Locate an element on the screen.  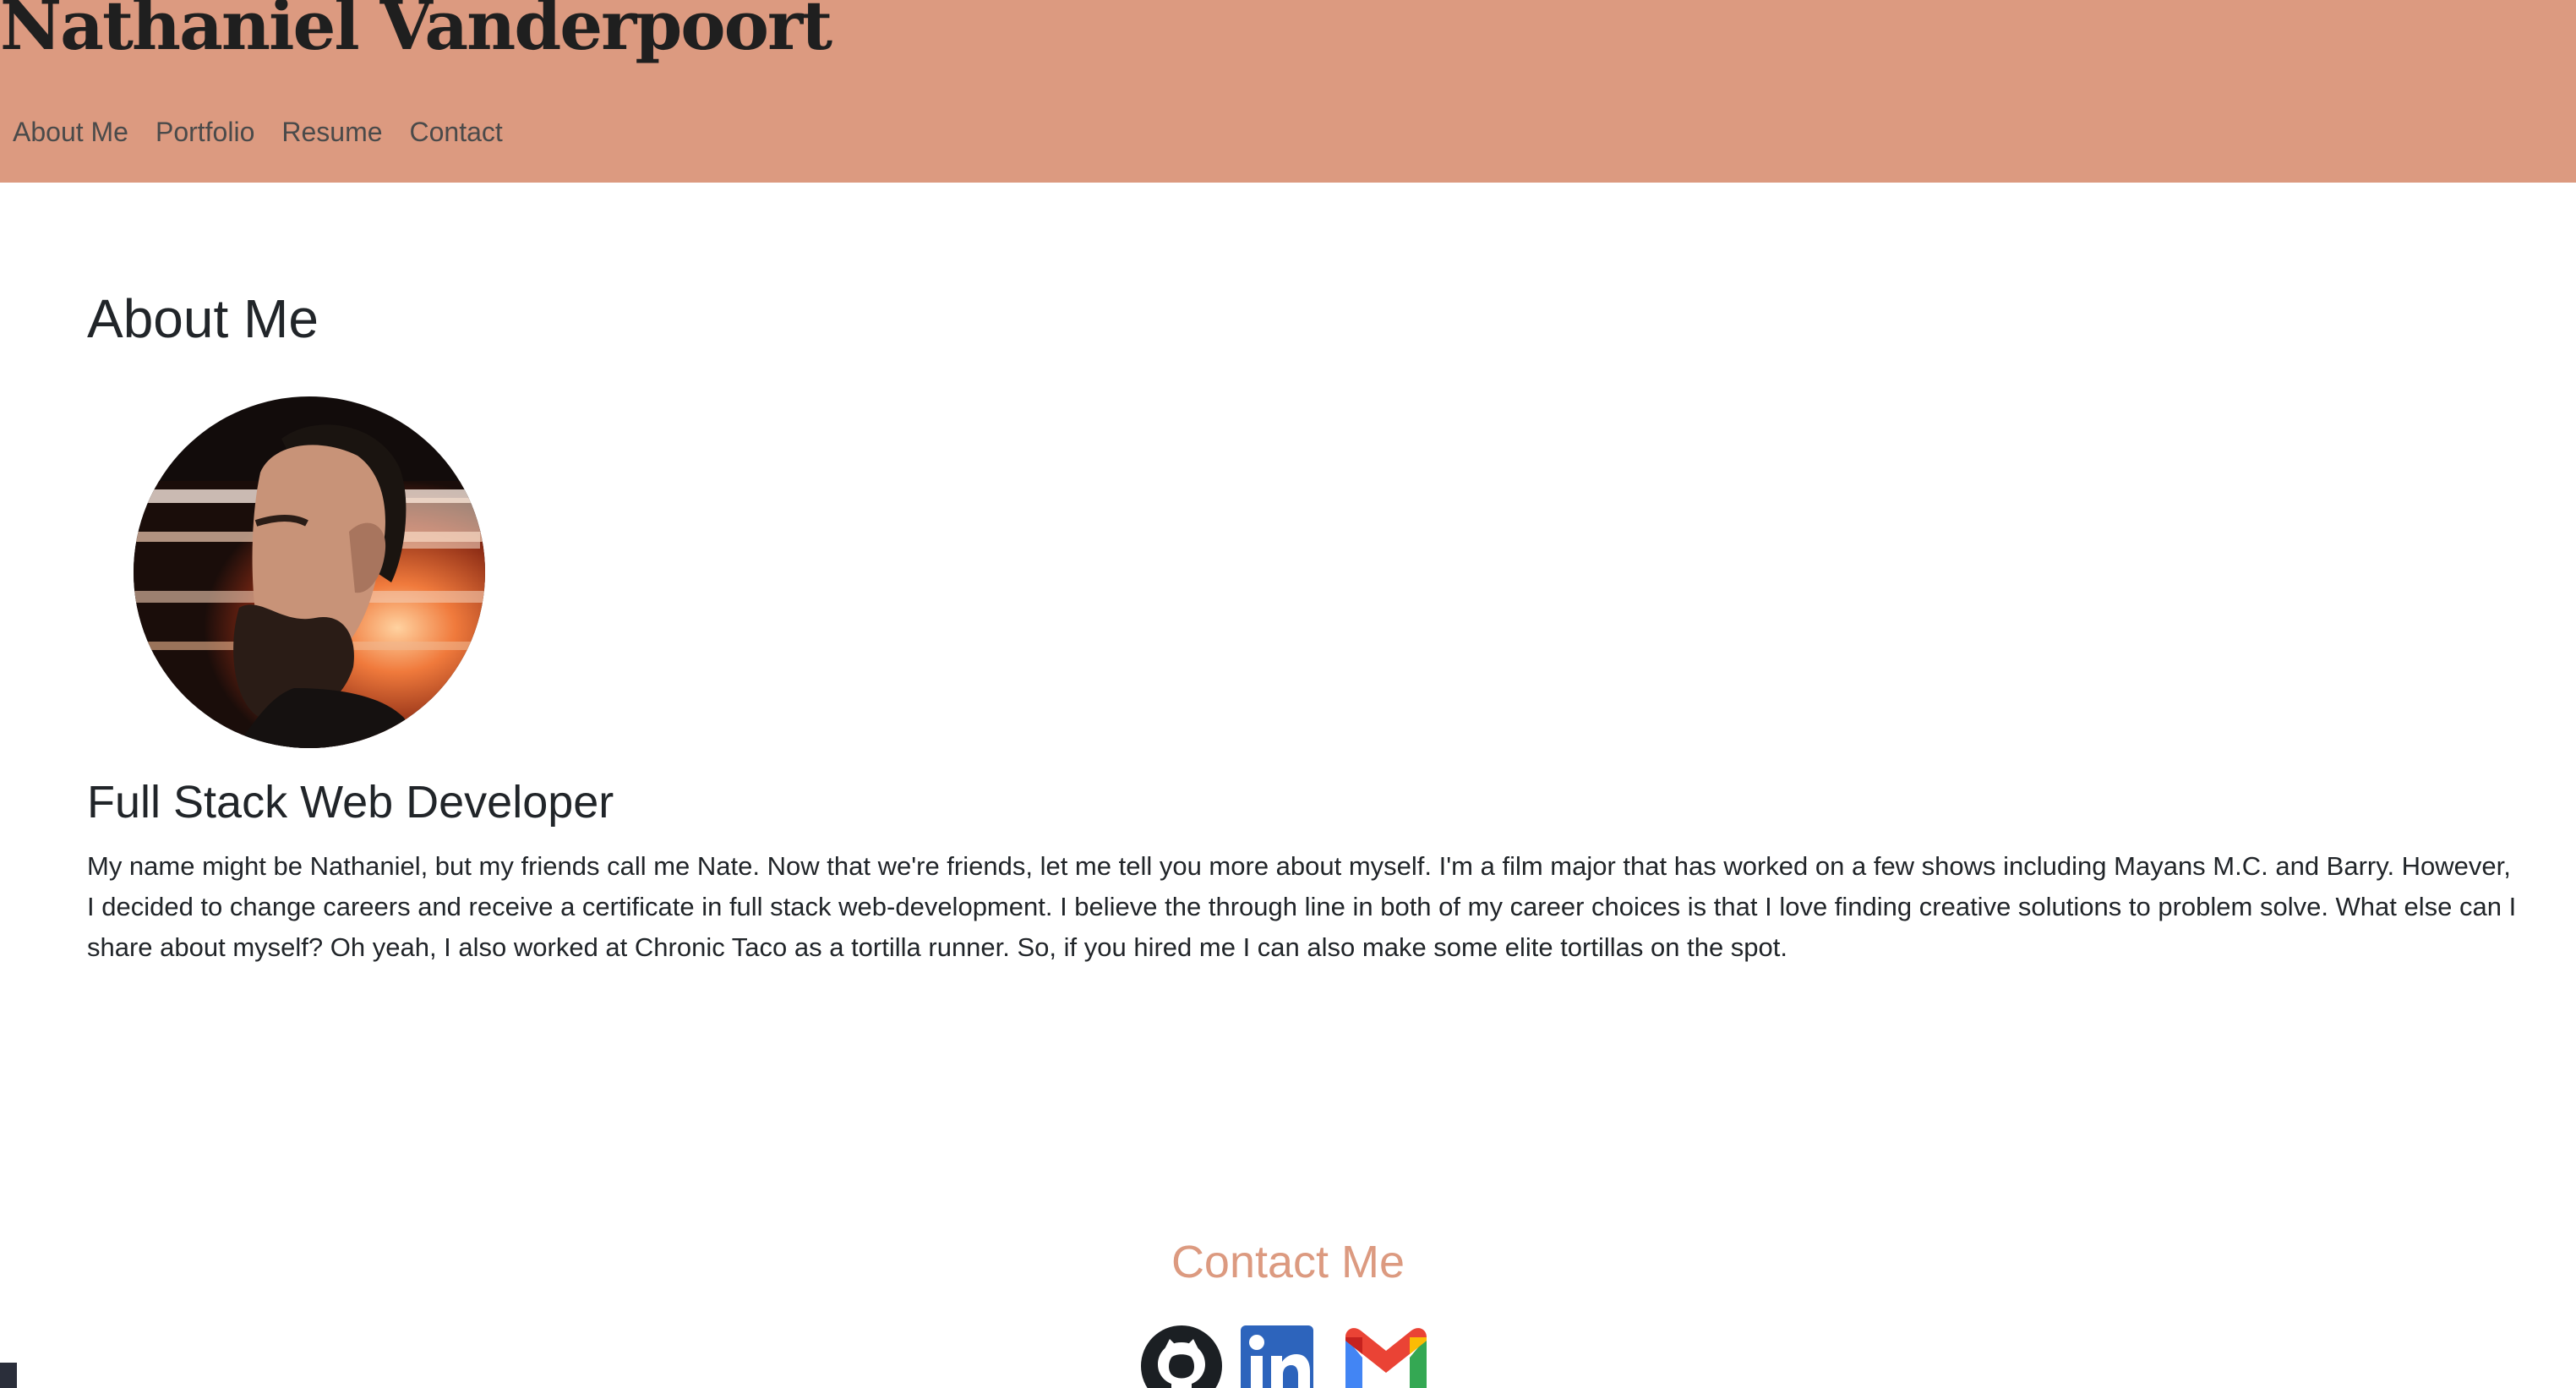
gmail-icon is located at coordinates (1386, 1358).